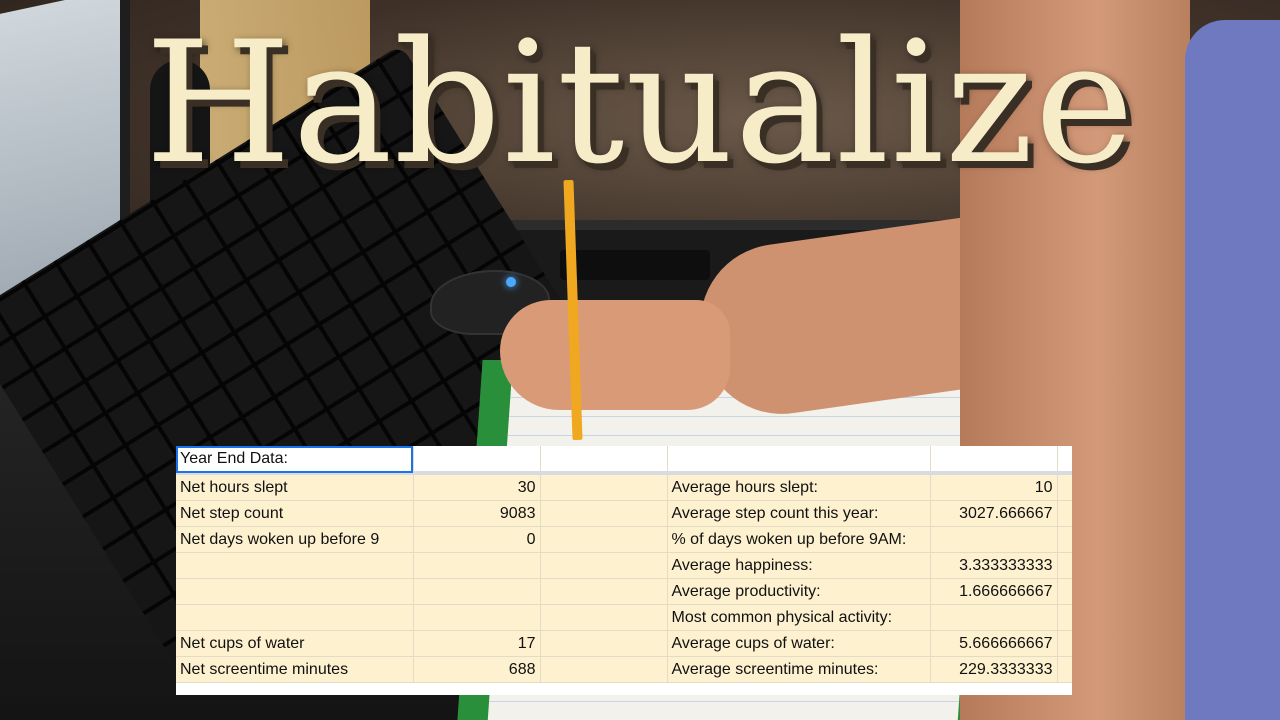 This screenshot has height=720, width=1280. I want to click on average-label-cell: % of days woken up before 9AM:, so click(799, 539).